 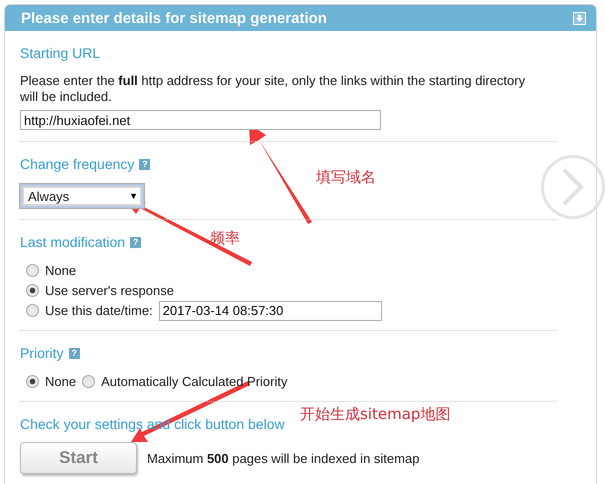 I want to click on annotation-text: 填写域名, so click(x=346, y=177).